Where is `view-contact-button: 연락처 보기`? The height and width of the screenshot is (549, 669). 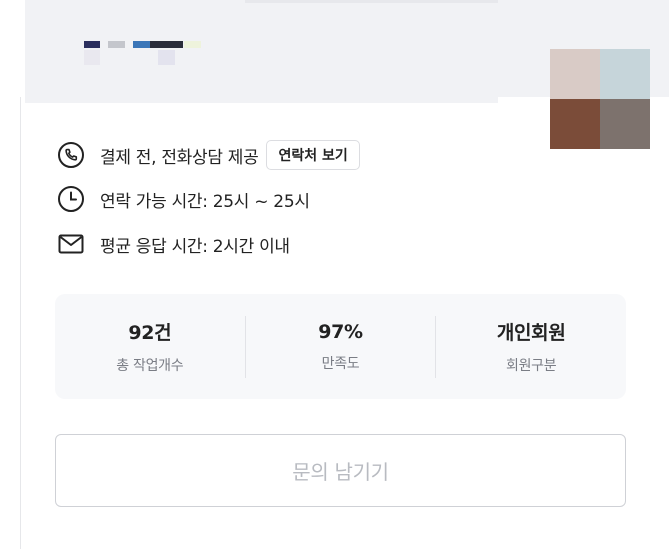
view-contact-button: 연락처 보기 is located at coordinates (313, 155).